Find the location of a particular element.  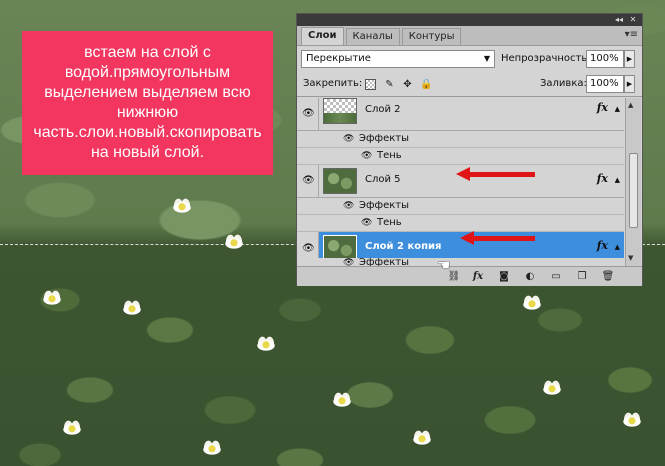

layer-row: 👁 Слой 2 fx ▲ is located at coordinates (460, 114).